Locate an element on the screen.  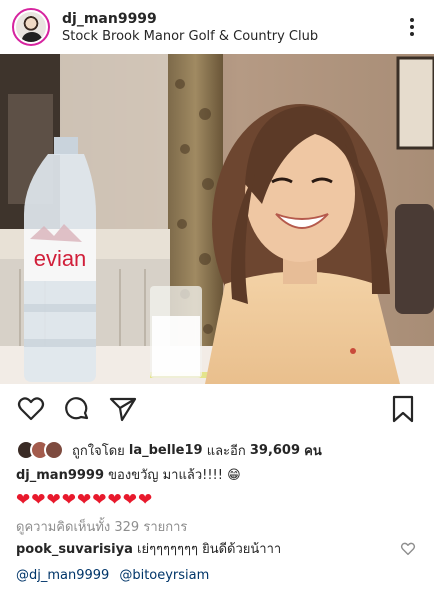
likes-suffix: คน is located at coordinates (313, 451).